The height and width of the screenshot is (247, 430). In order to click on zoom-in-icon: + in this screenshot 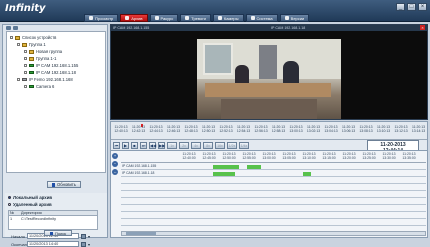, I will do `click(115, 156)`.